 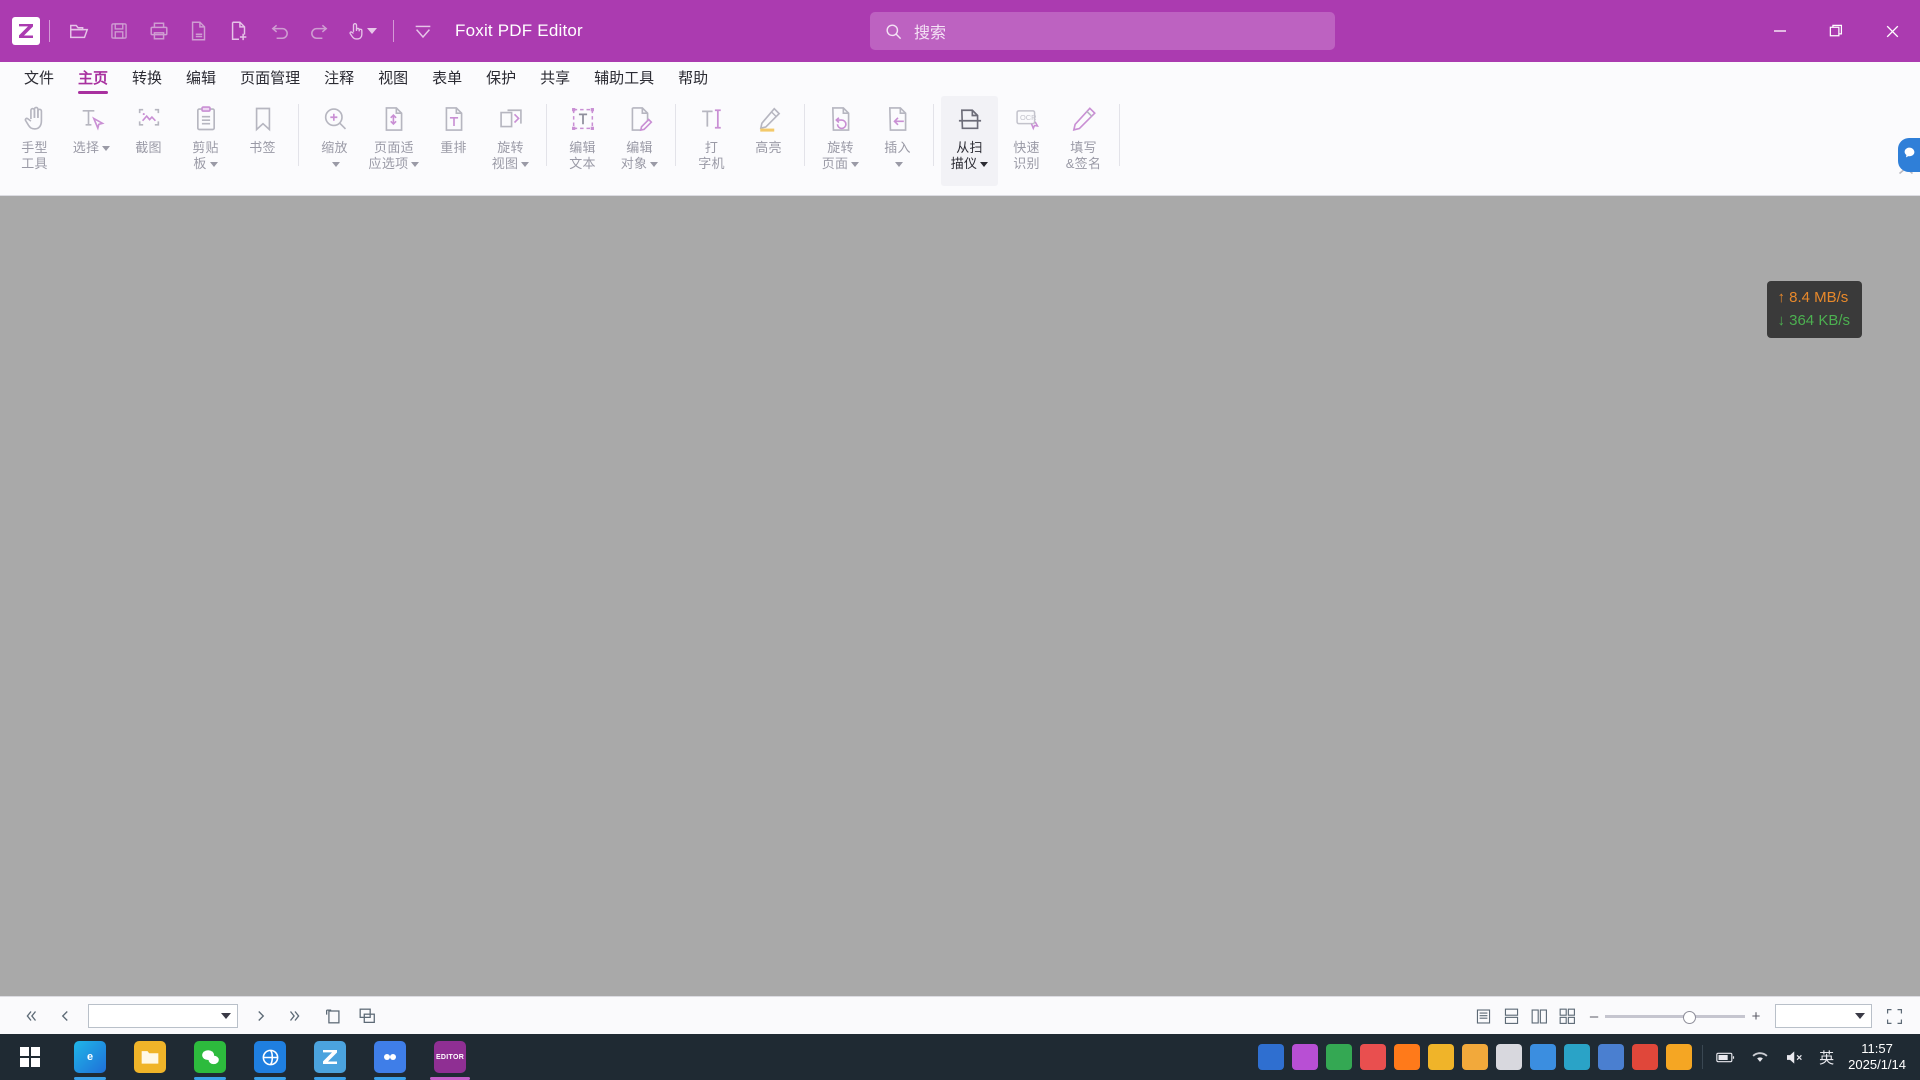 I want to click on clock: 11:57 2025/1/14, so click(x=1877, y=1057).